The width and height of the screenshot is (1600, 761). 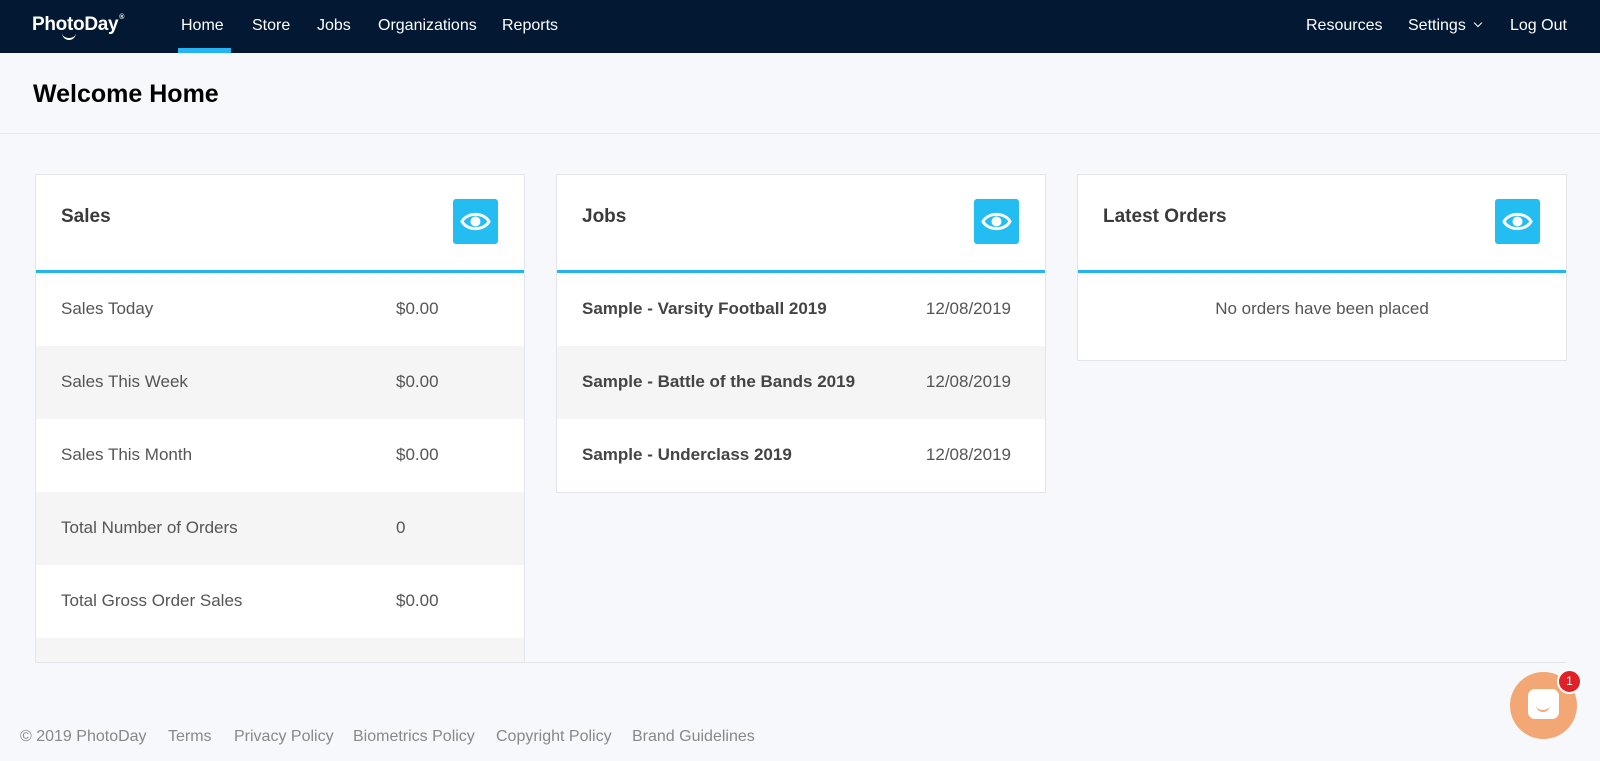 What do you see at coordinates (1437, 25) in the screenshot?
I see `nav-settings-label: Settings` at bounding box center [1437, 25].